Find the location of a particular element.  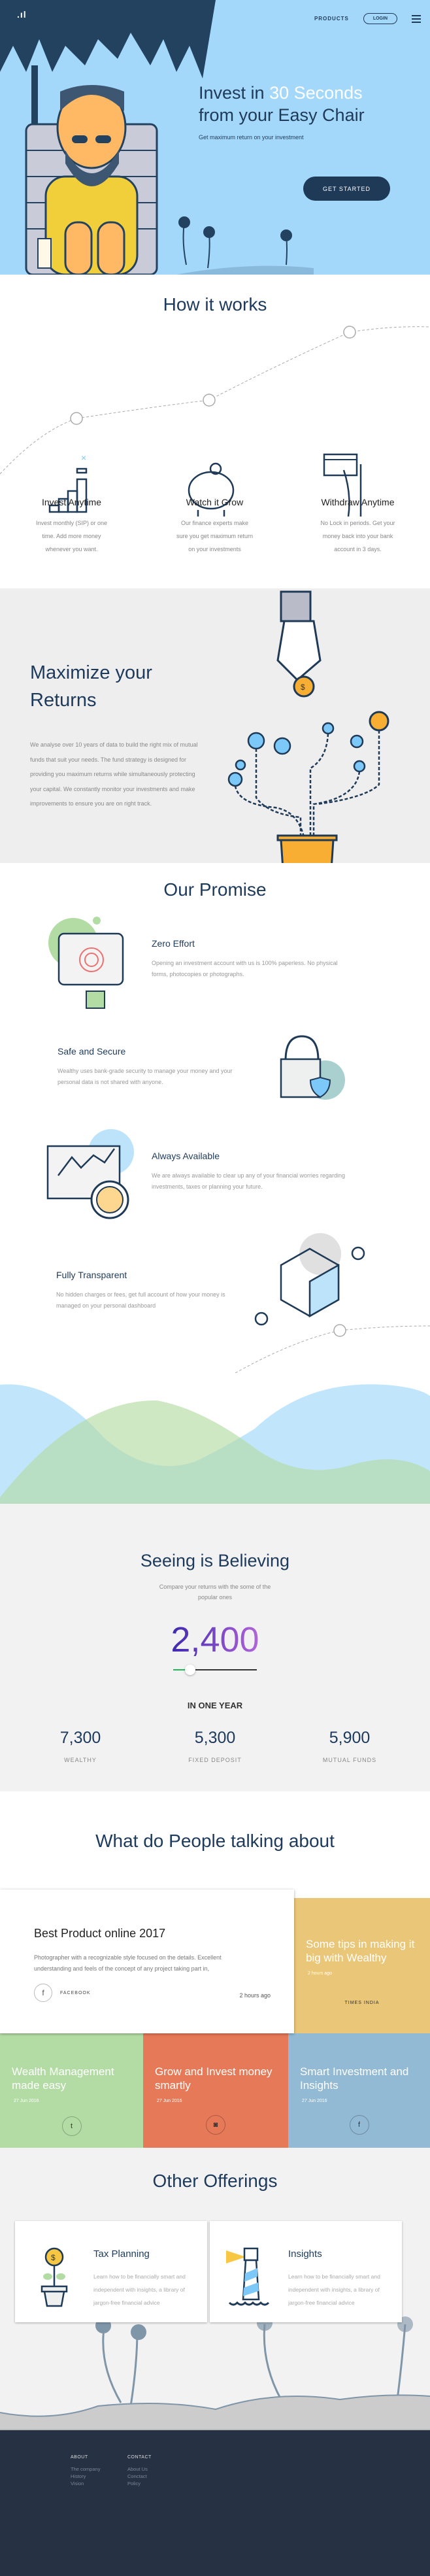

footer-link: The company is located at coordinates (85, 2469).